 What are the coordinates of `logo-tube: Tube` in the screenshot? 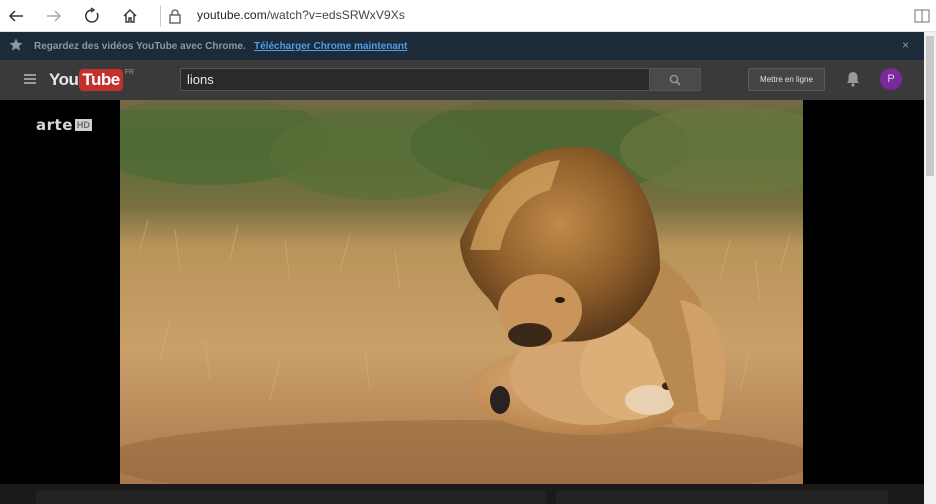 It's located at (101, 80).